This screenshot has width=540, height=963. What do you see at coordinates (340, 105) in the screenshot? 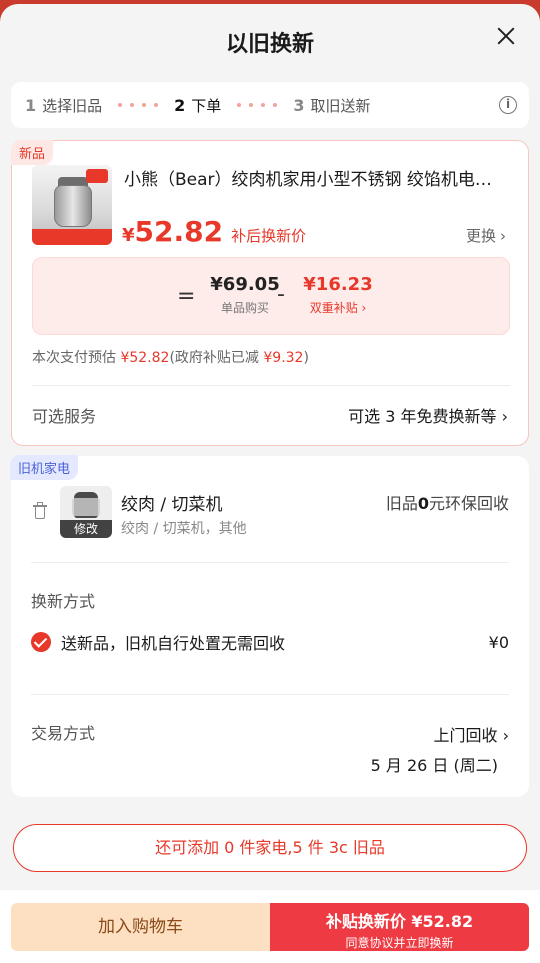
I see `step-label: 取旧送新` at bounding box center [340, 105].